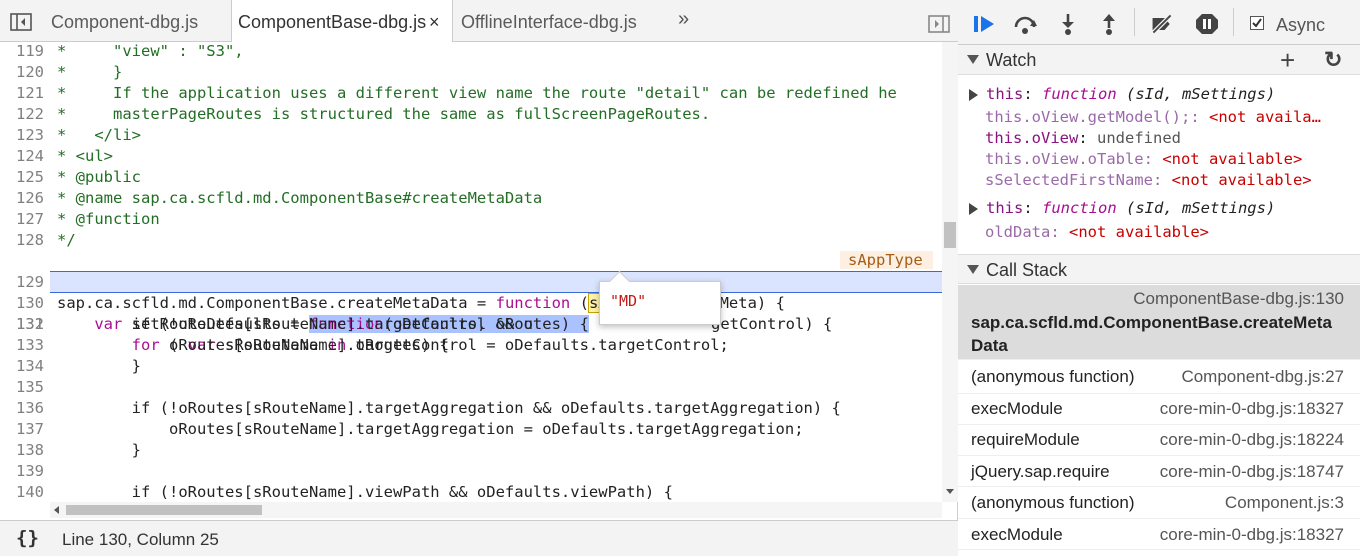 This screenshot has width=1360, height=556. Describe the element at coordinates (130, 51) in the screenshot. I see `code-line: 119 * "view" : "S3",` at that location.